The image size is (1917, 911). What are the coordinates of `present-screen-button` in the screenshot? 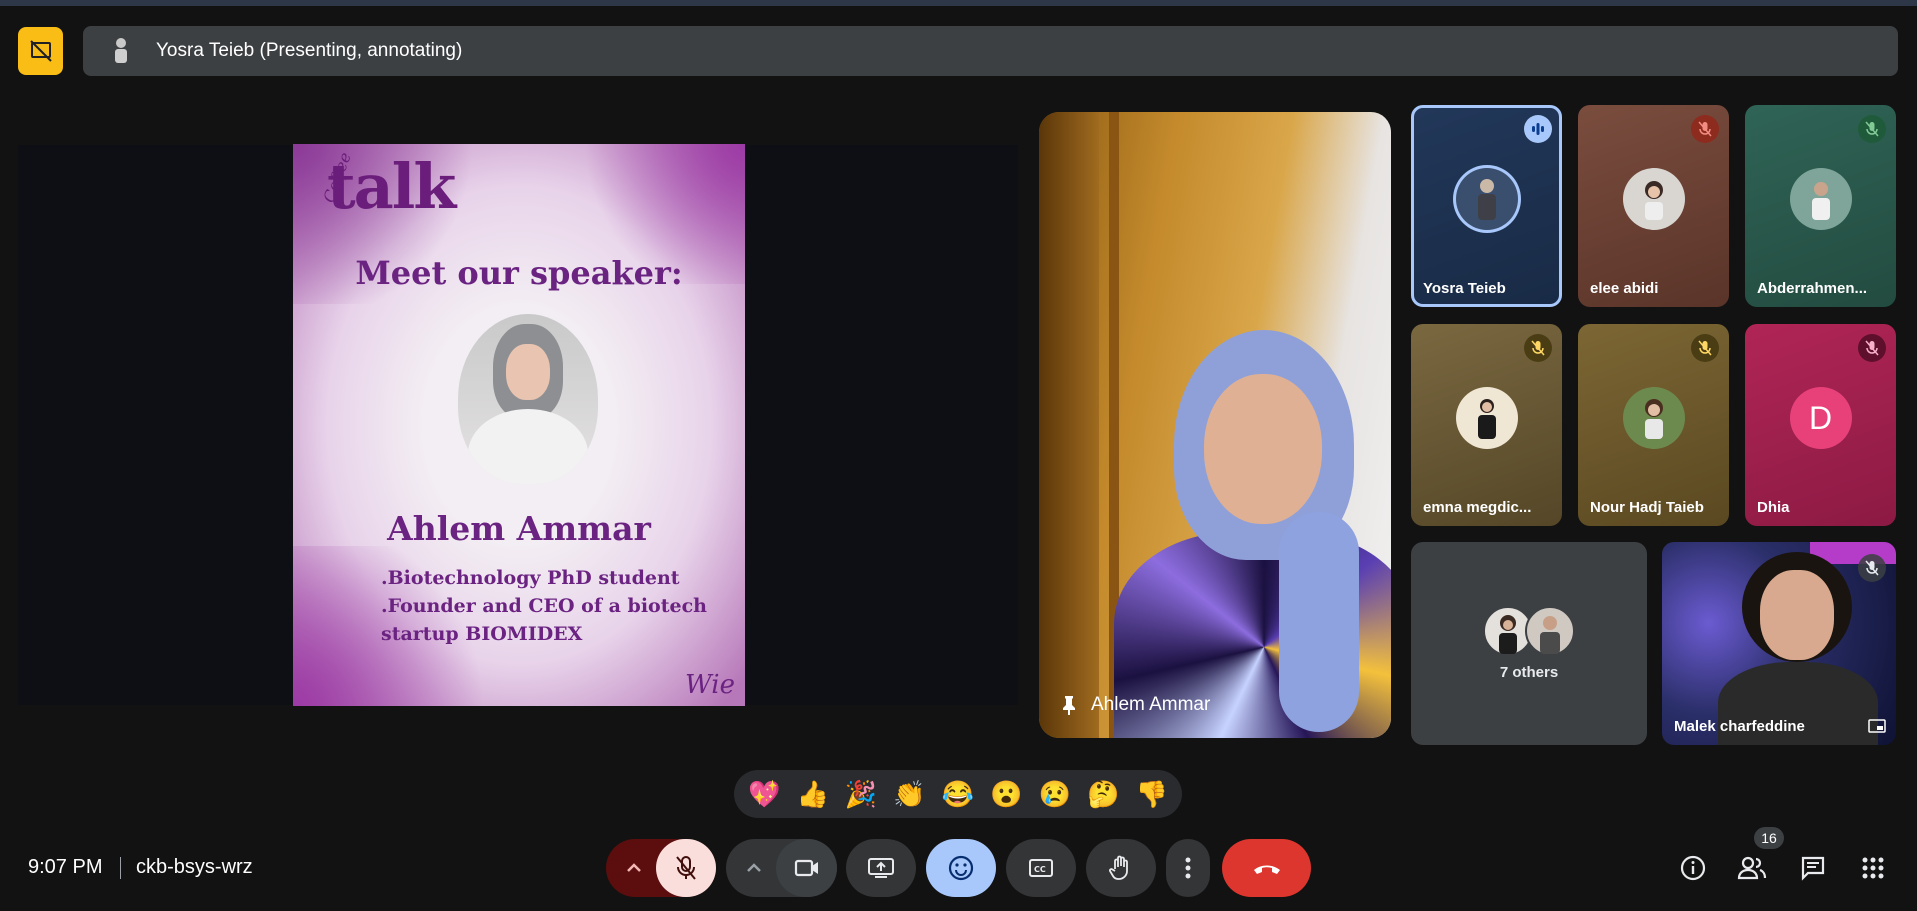 It's located at (881, 868).